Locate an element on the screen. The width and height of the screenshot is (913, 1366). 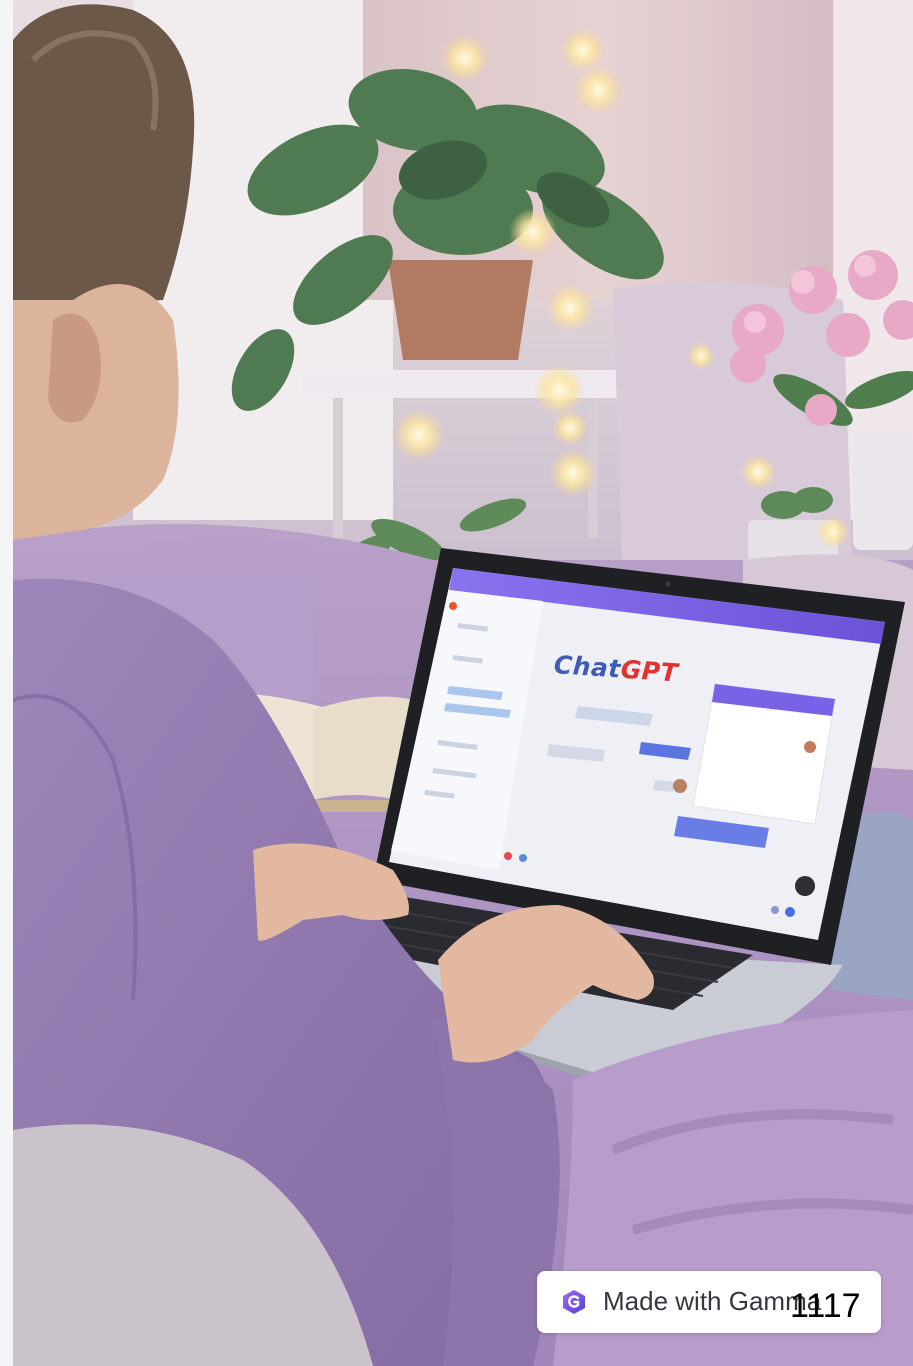
chatgpt-logo: ChatGPT is located at coordinates (616, 669).